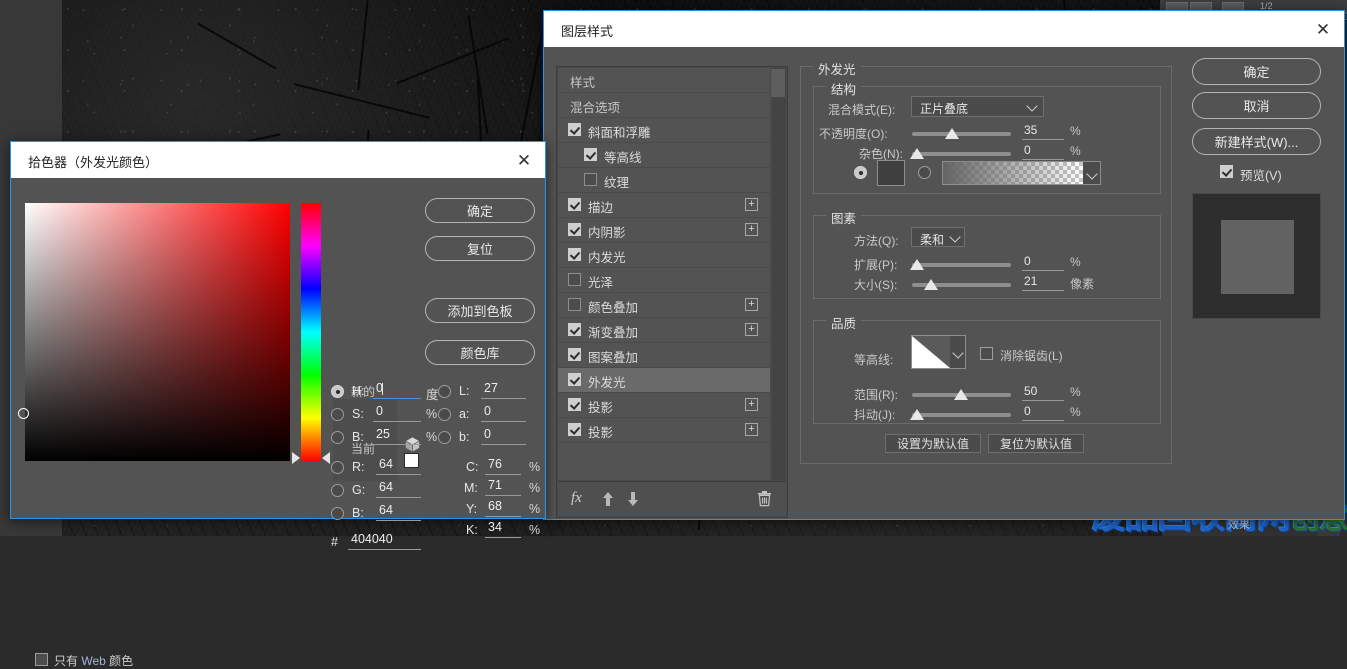 This screenshot has width=1347, height=669. Describe the element at coordinates (311, 332) in the screenshot. I see `hue-slider` at that location.